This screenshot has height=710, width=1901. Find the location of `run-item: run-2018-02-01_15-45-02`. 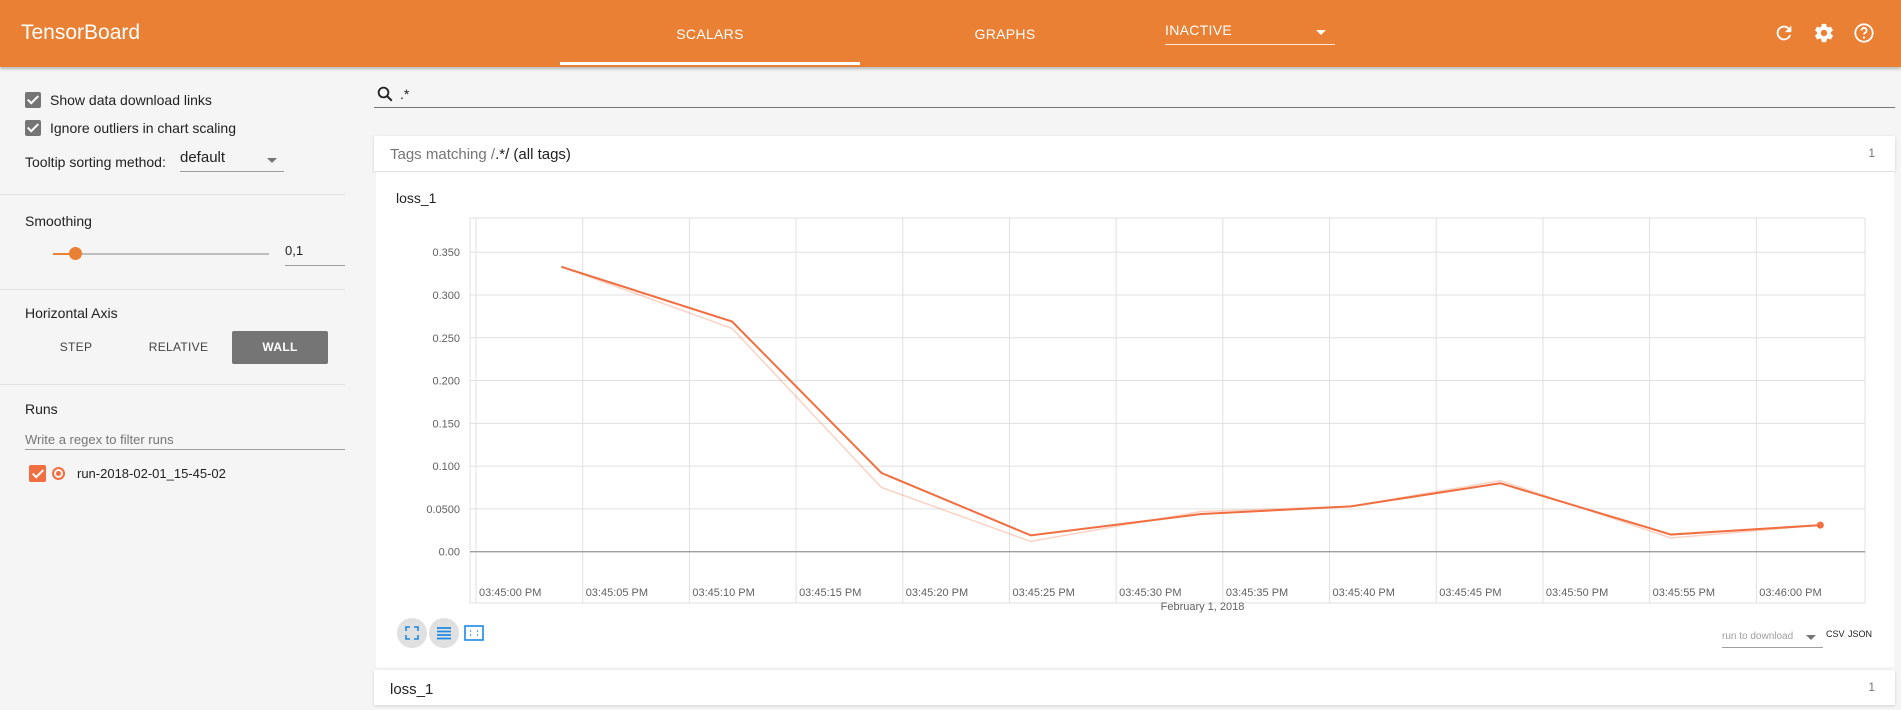

run-item: run-2018-02-01_15-45-02 is located at coordinates (127, 473).